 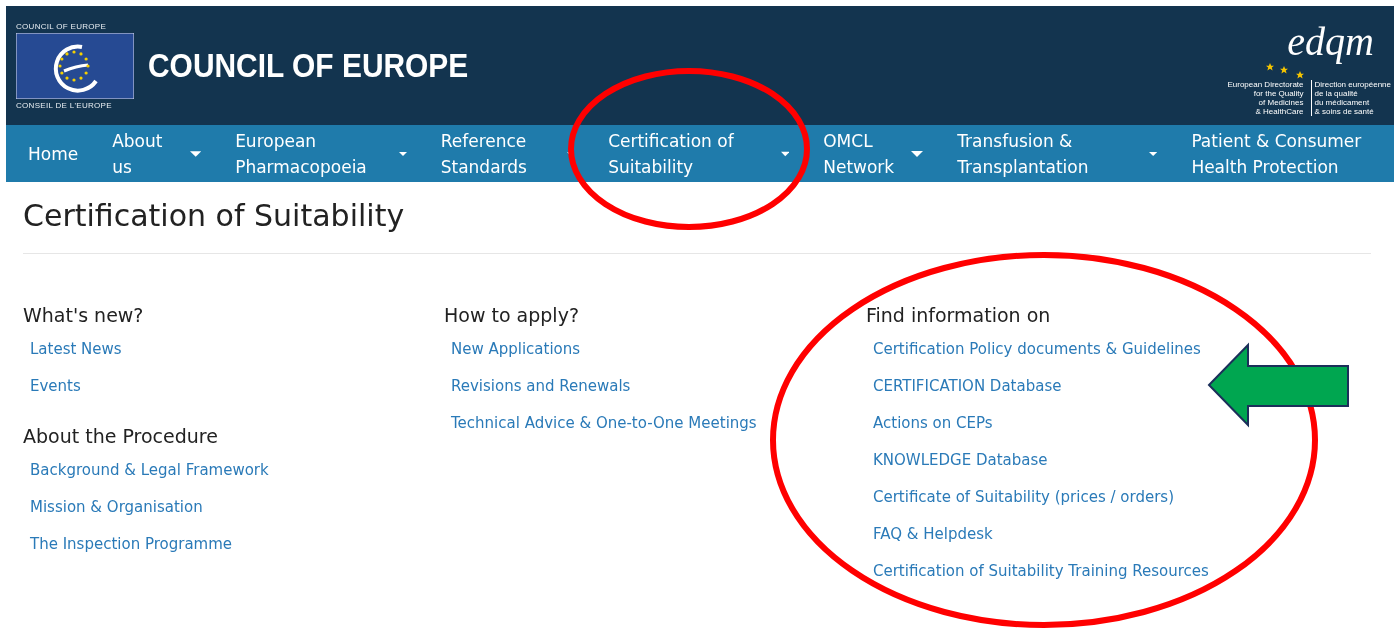 What do you see at coordinates (511, 315) in the screenshot?
I see `section-heading: How to apply?` at bounding box center [511, 315].